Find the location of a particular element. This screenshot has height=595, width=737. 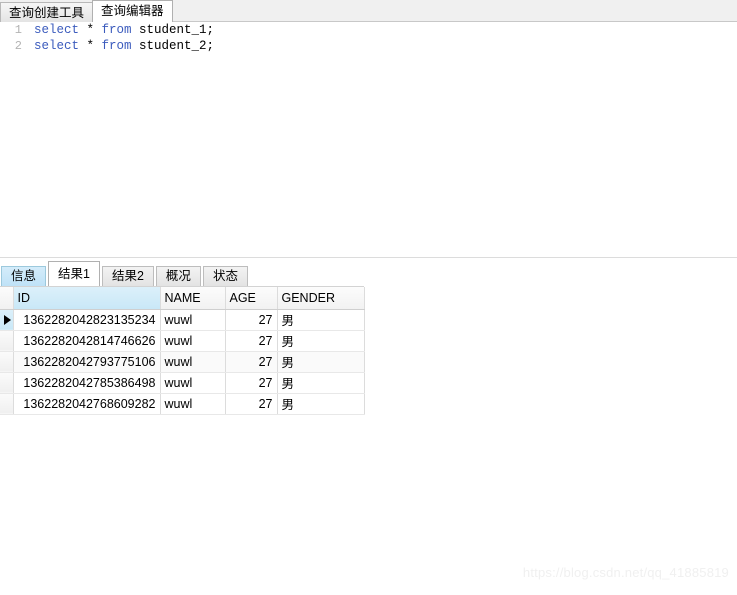

current-row-indicator is located at coordinates (7, 320).